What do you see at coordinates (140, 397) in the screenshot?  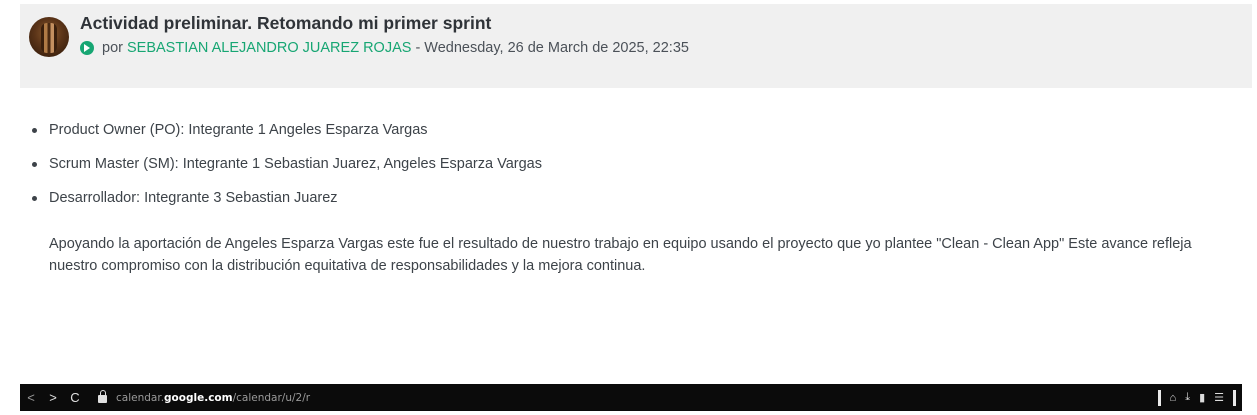 I see `url-prefix: calendar.` at bounding box center [140, 397].